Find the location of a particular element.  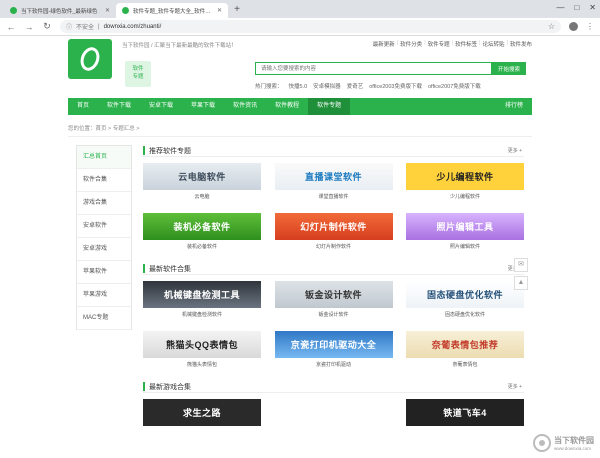

browser-tab-1: 当下软件园-绿色软件_最新绿色 ✕ is located at coordinates (60, 10).